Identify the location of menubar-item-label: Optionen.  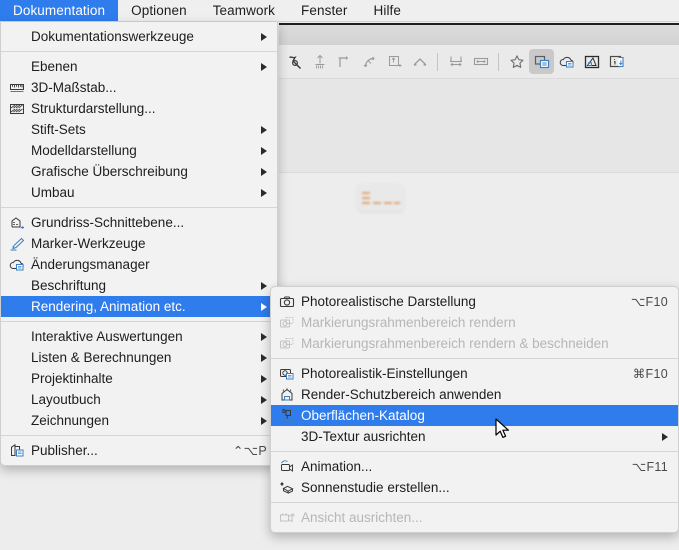
(159, 10).